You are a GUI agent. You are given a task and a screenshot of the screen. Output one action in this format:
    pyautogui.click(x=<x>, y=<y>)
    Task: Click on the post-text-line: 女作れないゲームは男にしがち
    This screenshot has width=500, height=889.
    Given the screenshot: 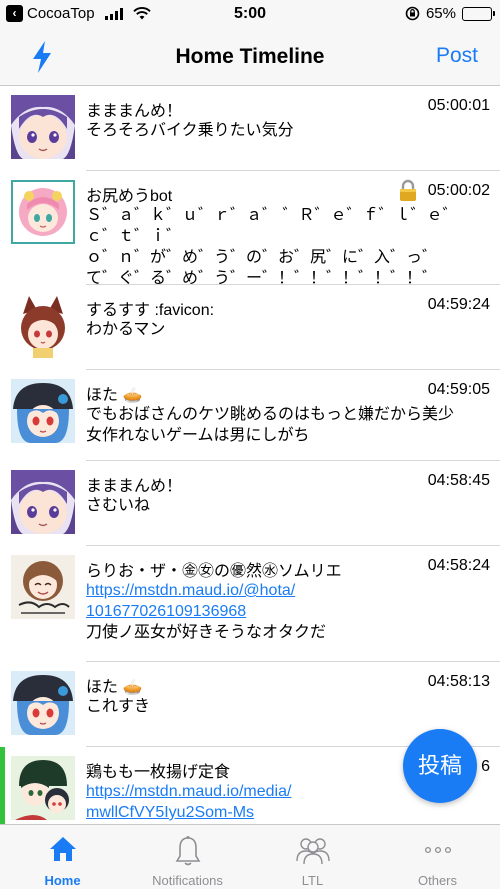 What is the action you would take?
    pyautogui.click(x=198, y=435)
    